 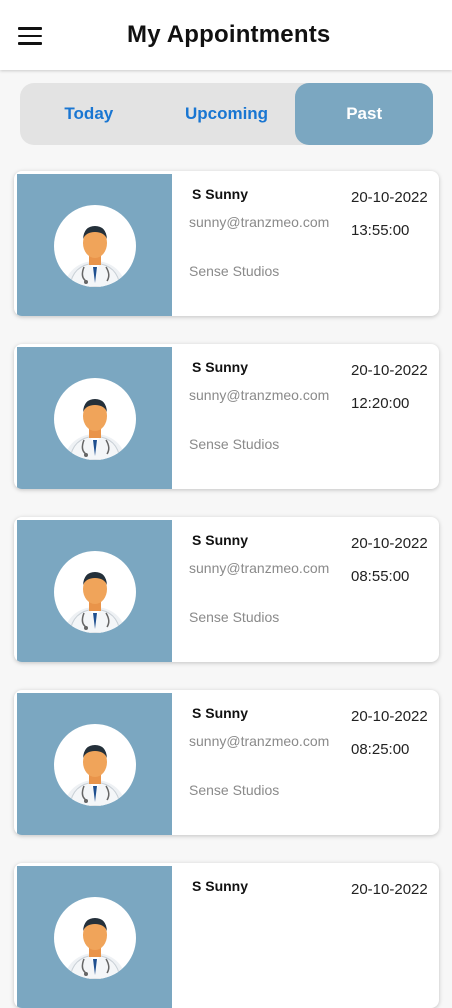 What do you see at coordinates (35, 36) in the screenshot?
I see `hamburger-menu-icon` at bounding box center [35, 36].